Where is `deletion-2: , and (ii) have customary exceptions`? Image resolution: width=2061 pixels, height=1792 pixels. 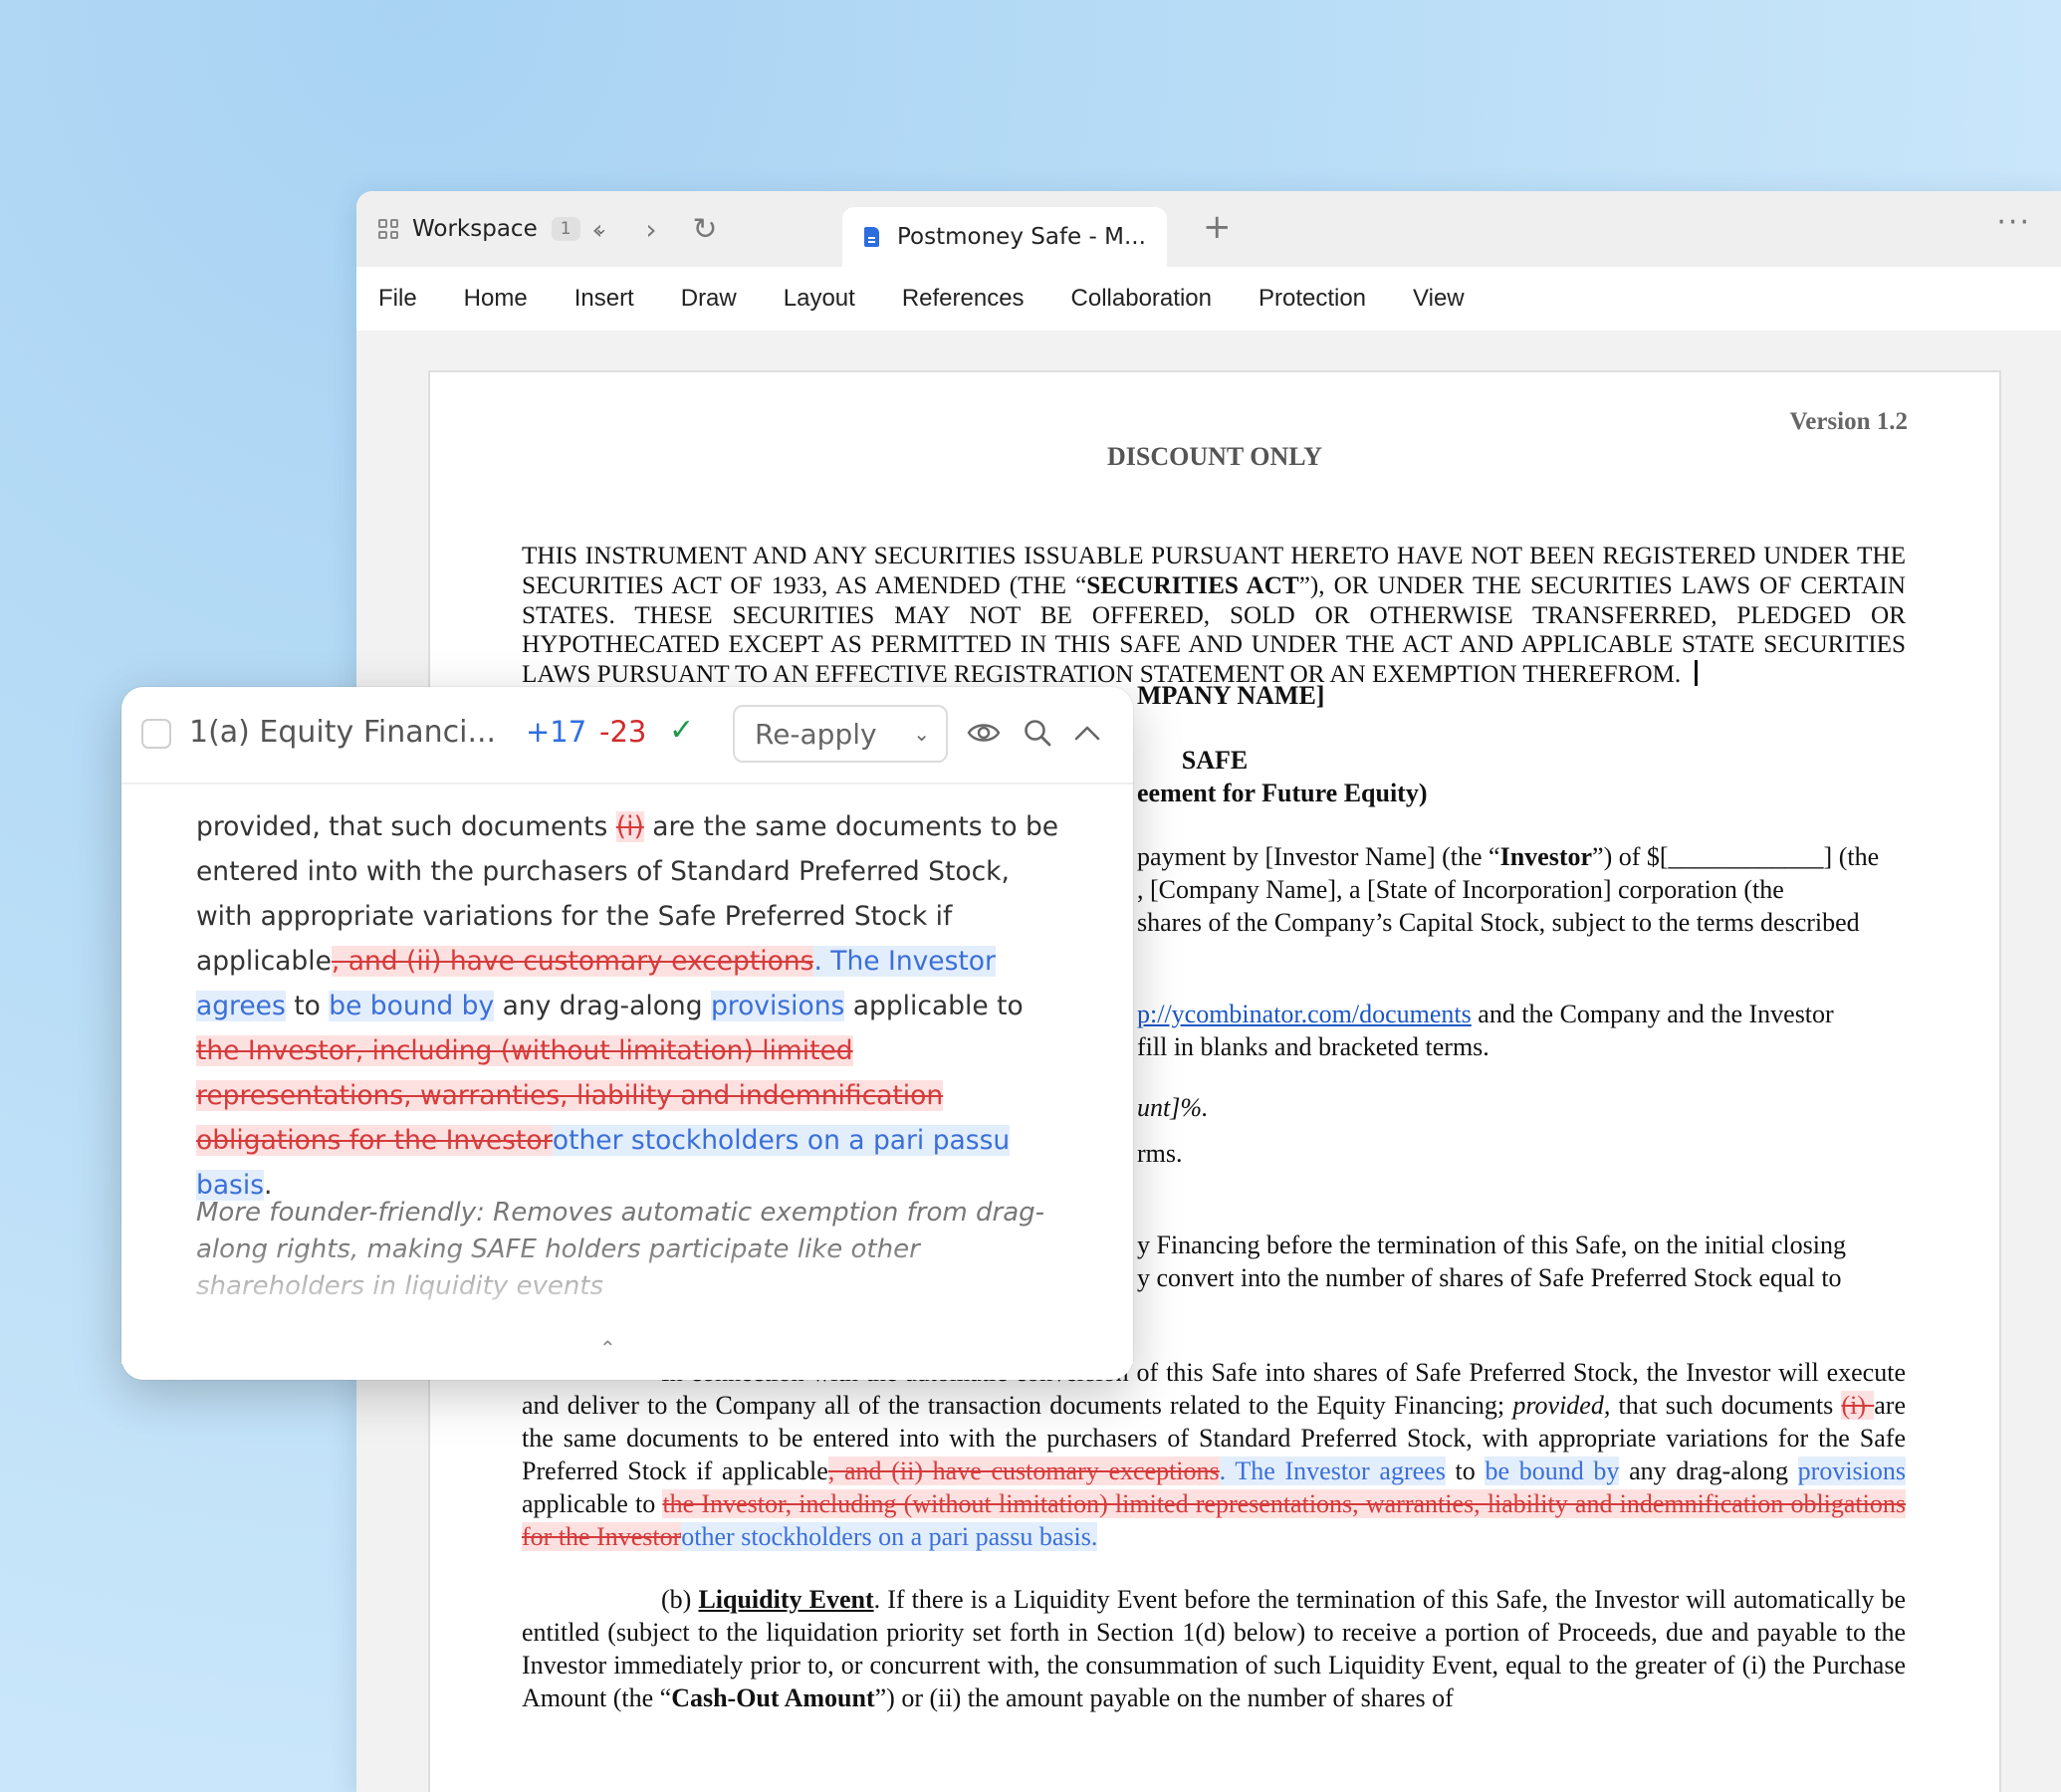 deletion-2: , and (ii) have customary exceptions is located at coordinates (1023, 1471).